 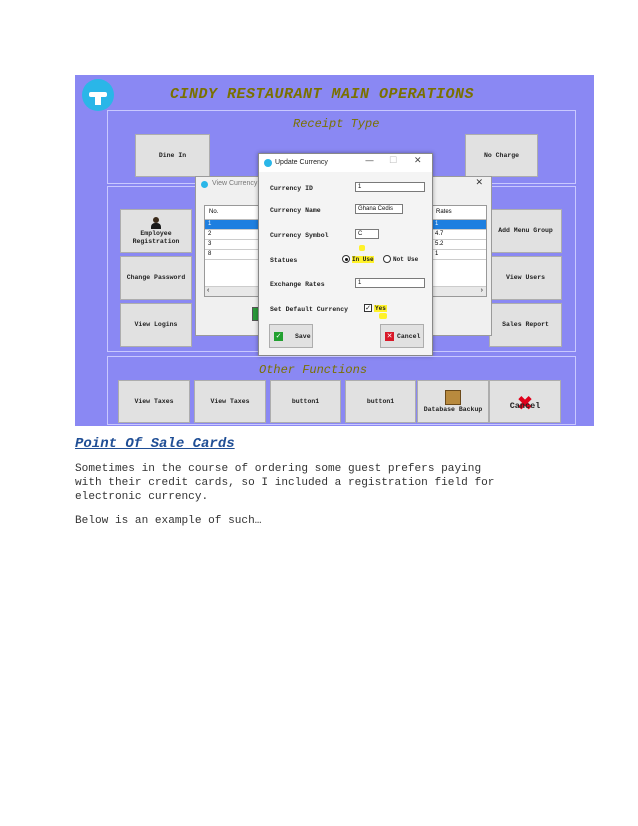 What do you see at coordinates (299, 235) in the screenshot?
I see `currency-symbol-label: Currency Symbol` at bounding box center [299, 235].